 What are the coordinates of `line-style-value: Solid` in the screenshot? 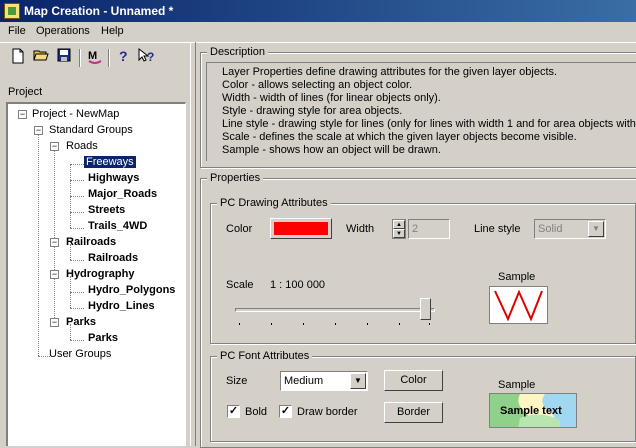 It's located at (550, 229).